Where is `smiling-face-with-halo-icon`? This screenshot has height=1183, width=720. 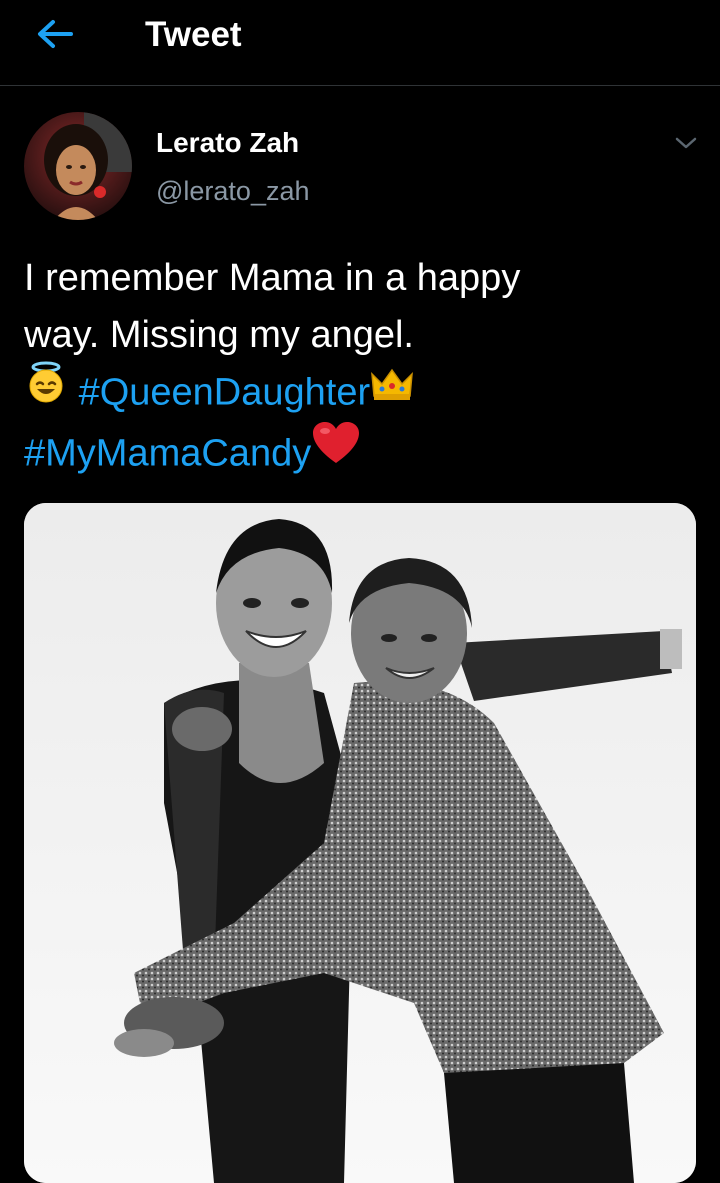
smiling-face-with-halo-icon is located at coordinates (46, 390).